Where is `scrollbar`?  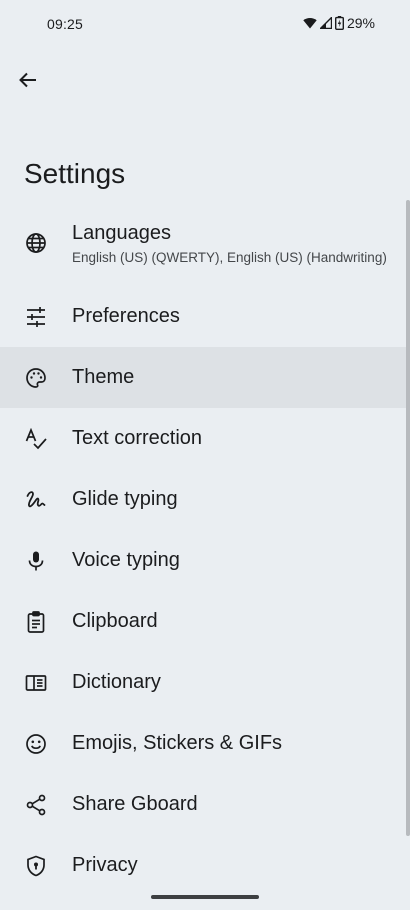 scrollbar is located at coordinates (408, 518).